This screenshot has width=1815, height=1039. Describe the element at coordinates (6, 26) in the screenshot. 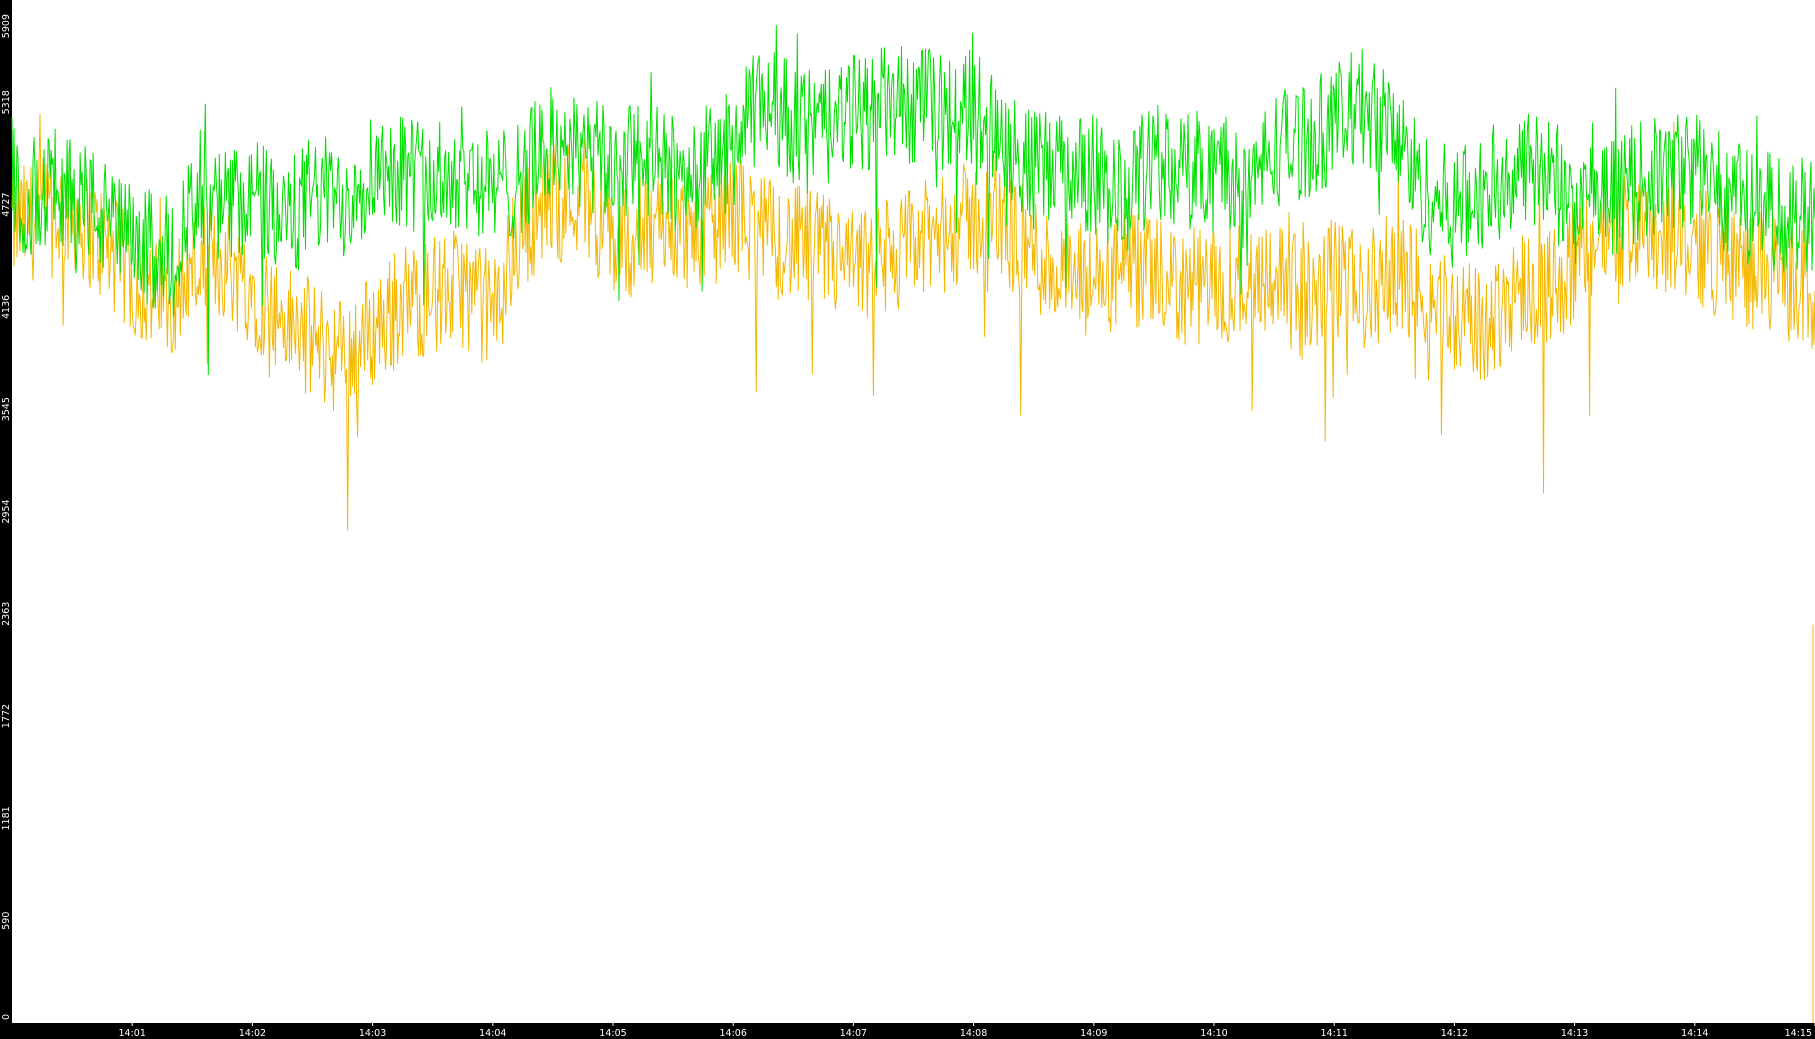

I see `y-tick-label: 5909` at that location.